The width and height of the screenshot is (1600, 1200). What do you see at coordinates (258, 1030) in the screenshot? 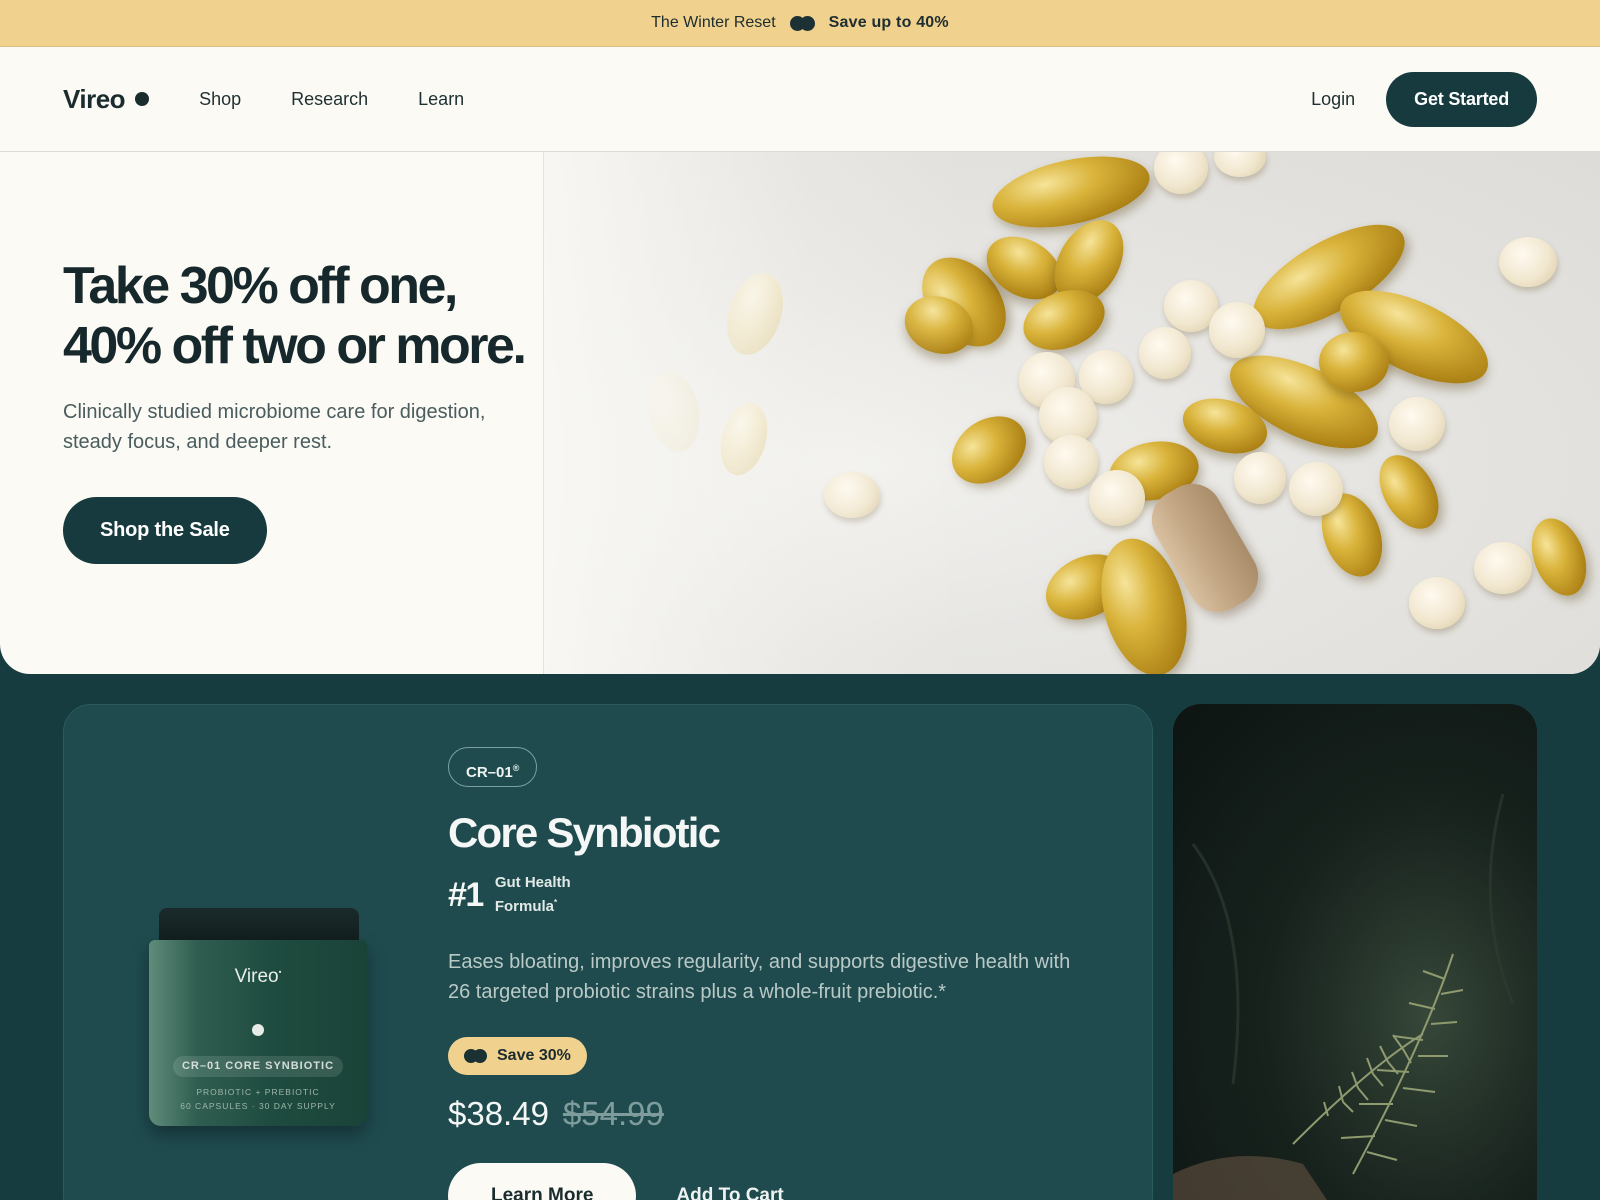
I see `jar-dot-icon` at bounding box center [258, 1030].